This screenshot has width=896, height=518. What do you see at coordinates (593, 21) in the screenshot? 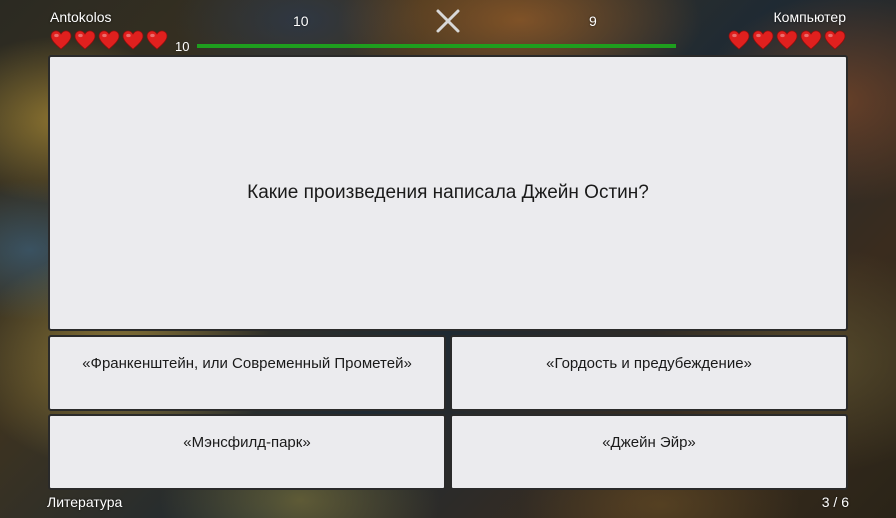
I see `player-right-score: 9` at bounding box center [593, 21].